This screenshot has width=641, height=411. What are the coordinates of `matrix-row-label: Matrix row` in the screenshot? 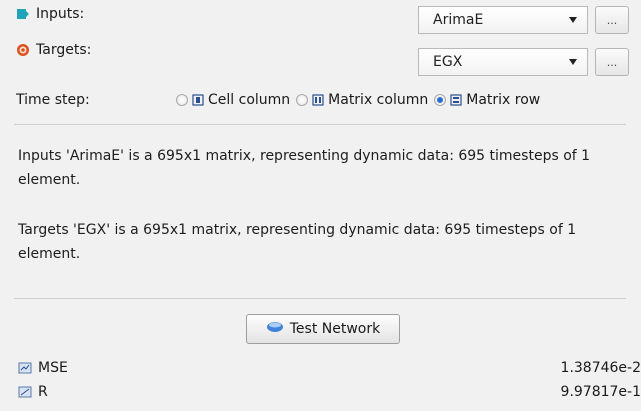 It's located at (503, 100).